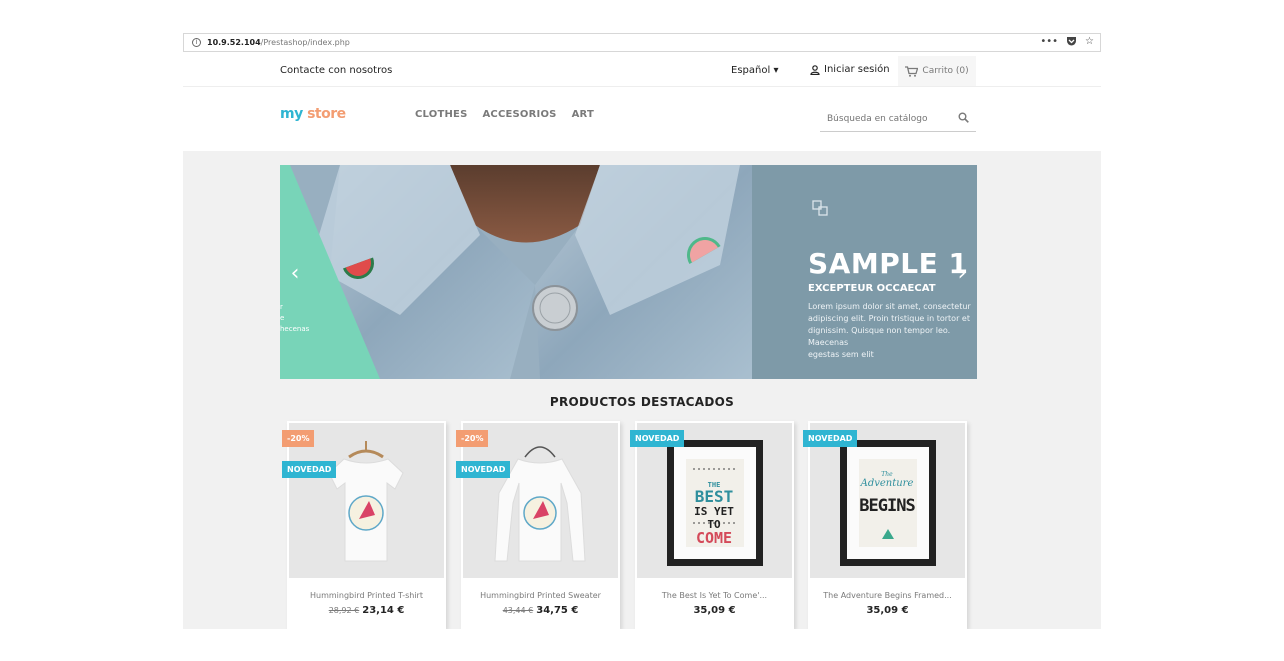 This screenshot has height=661, width=1284. I want to click on language-label: Español, so click(751, 70).